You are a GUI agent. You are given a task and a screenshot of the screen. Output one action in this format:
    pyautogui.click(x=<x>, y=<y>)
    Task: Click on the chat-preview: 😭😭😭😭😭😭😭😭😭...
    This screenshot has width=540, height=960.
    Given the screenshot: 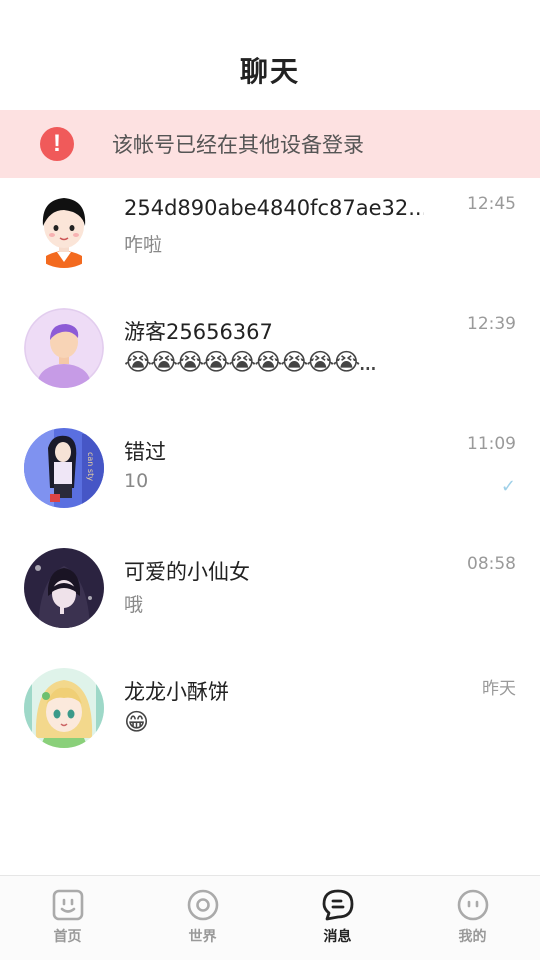 What is the action you would take?
    pyautogui.click(x=250, y=362)
    